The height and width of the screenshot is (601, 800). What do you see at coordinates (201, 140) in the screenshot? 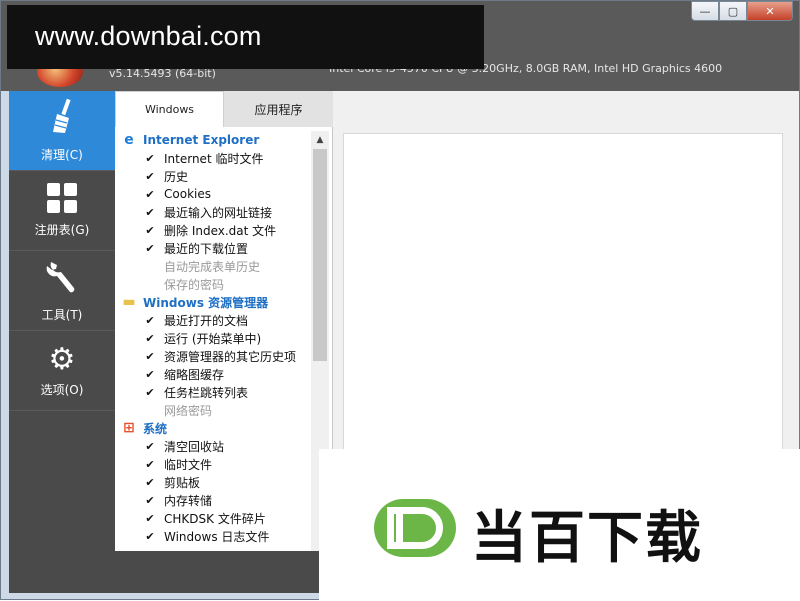
I see `category-title: Internet Explorer` at bounding box center [201, 140].